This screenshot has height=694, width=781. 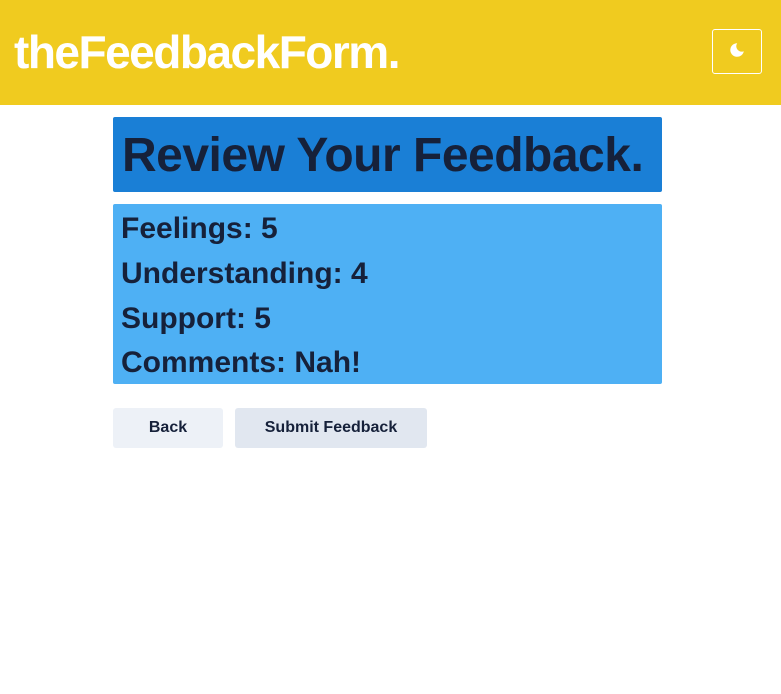 What do you see at coordinates (199, 228) in the screenshot?
I see `summary-feelings: Feelings: 5` at bounding box center [199, 228].